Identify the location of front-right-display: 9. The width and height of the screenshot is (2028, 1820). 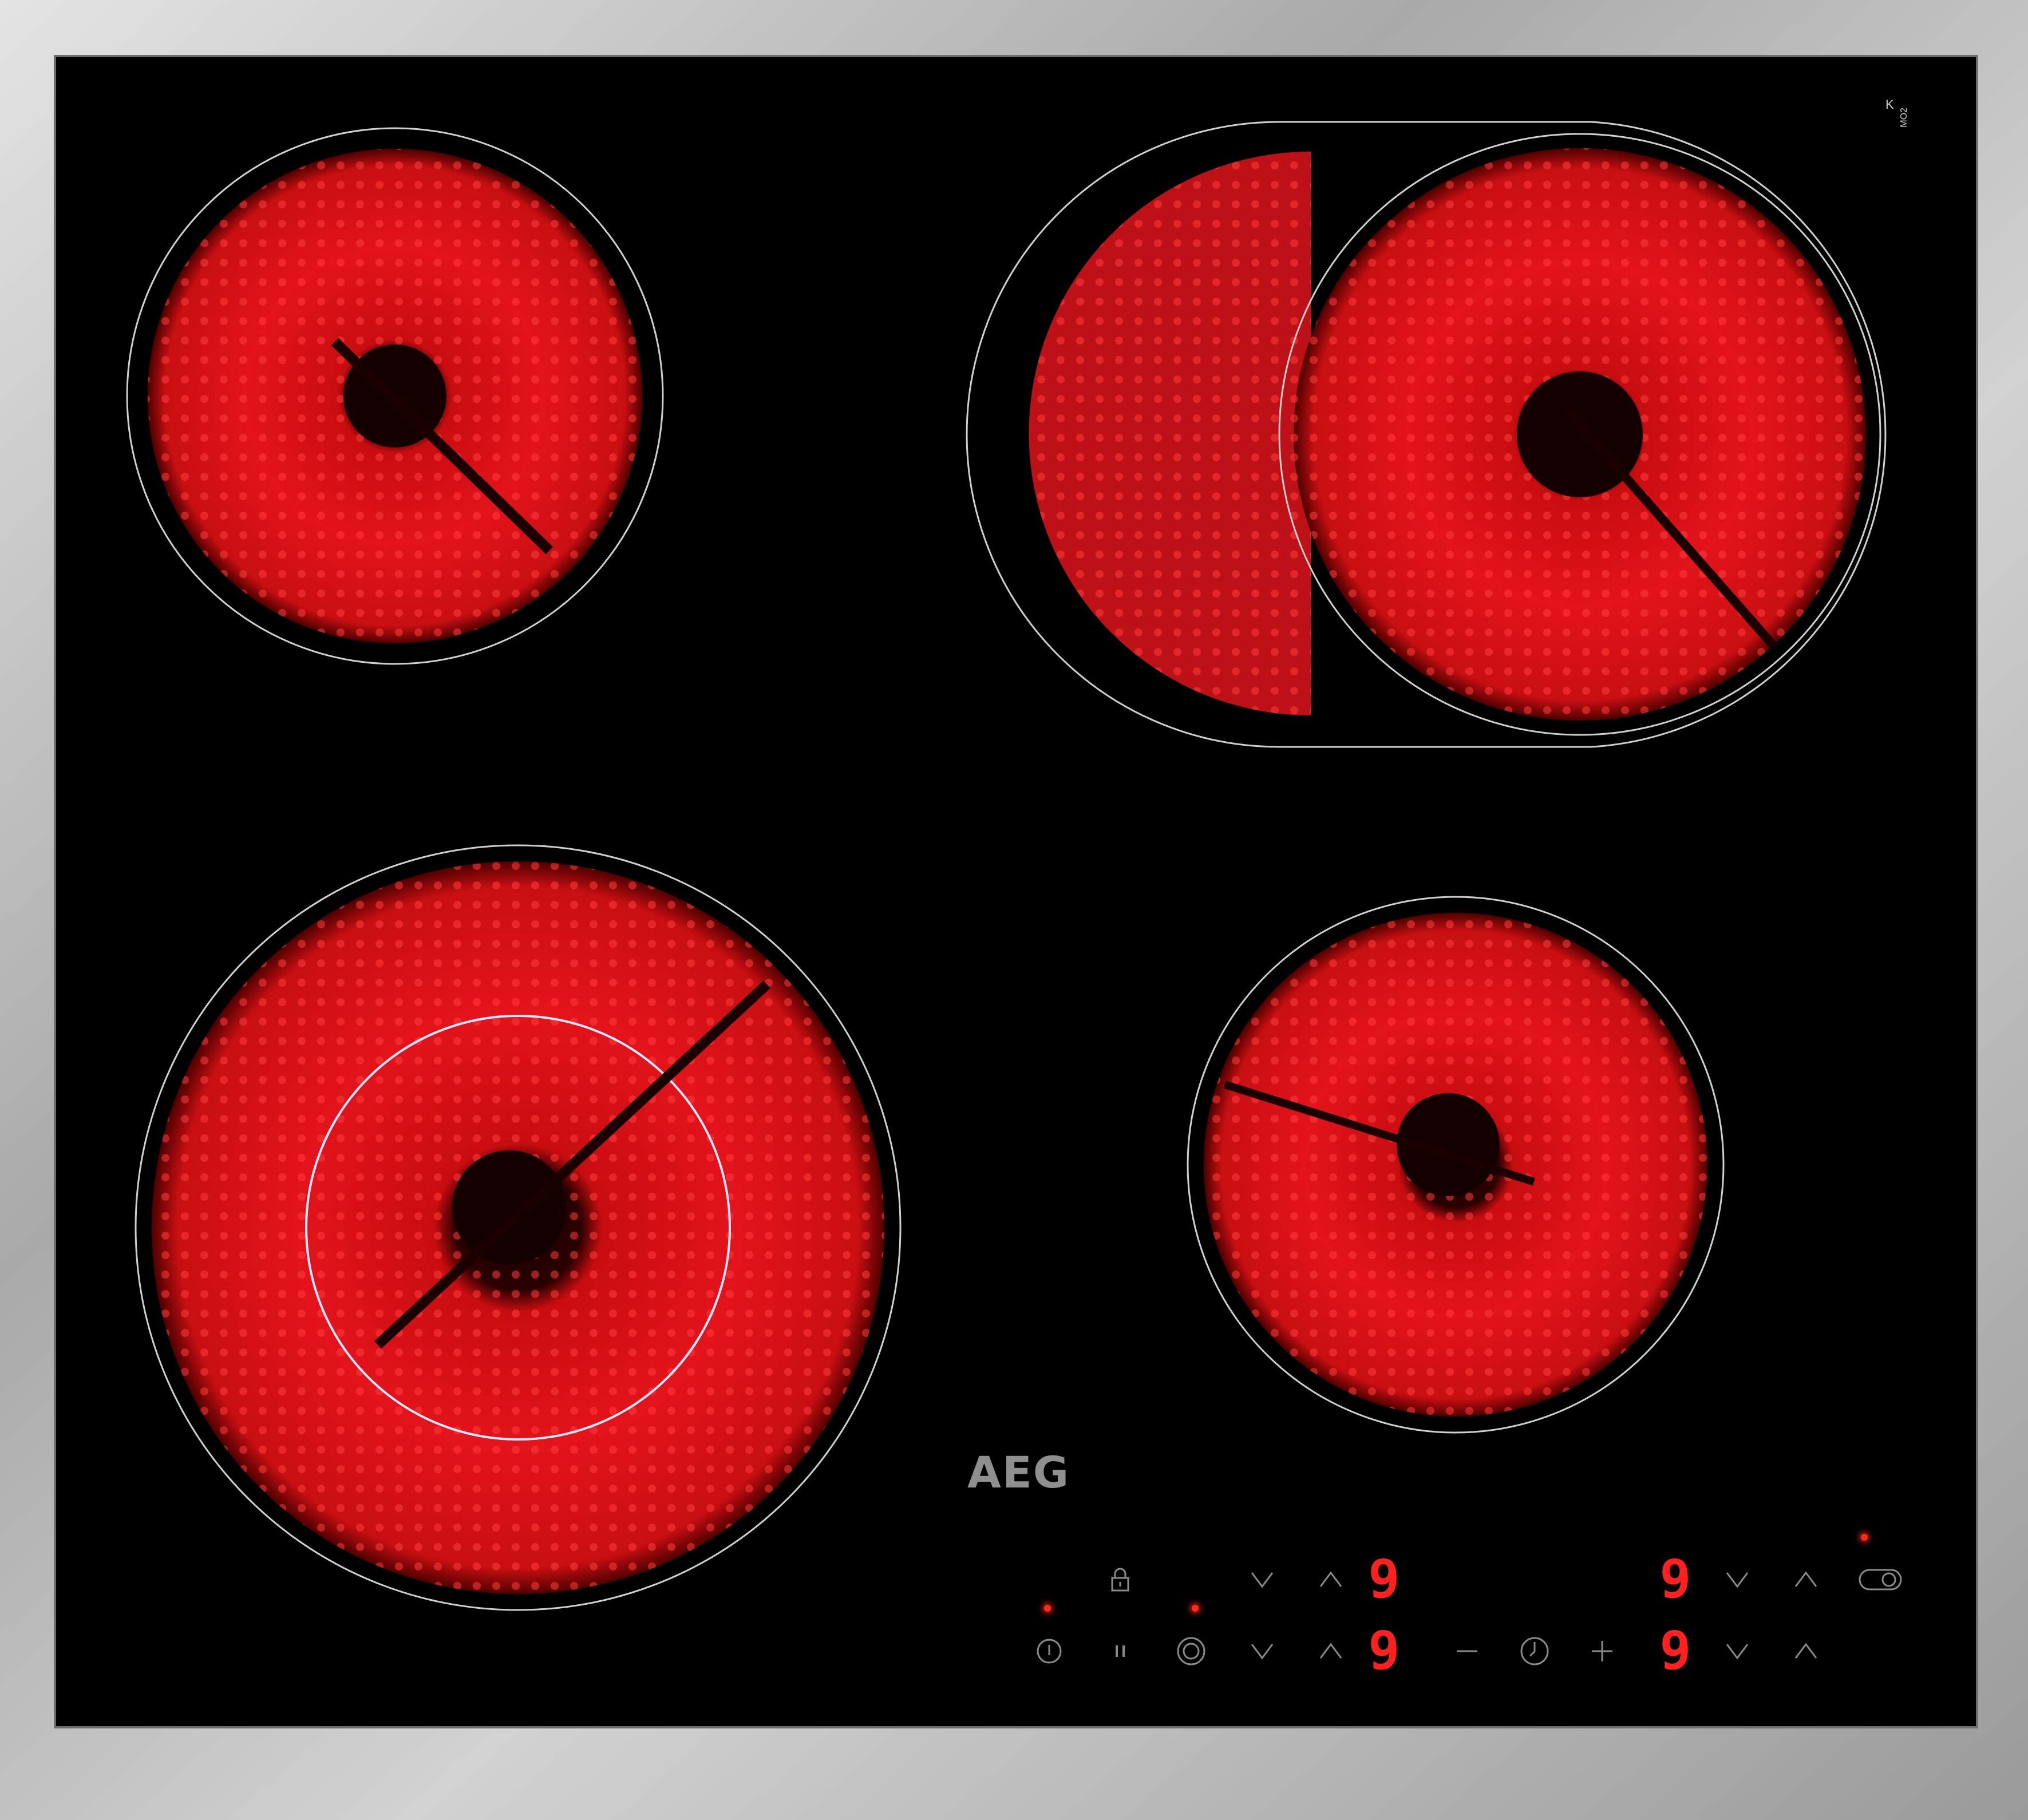
(1675, 1650).